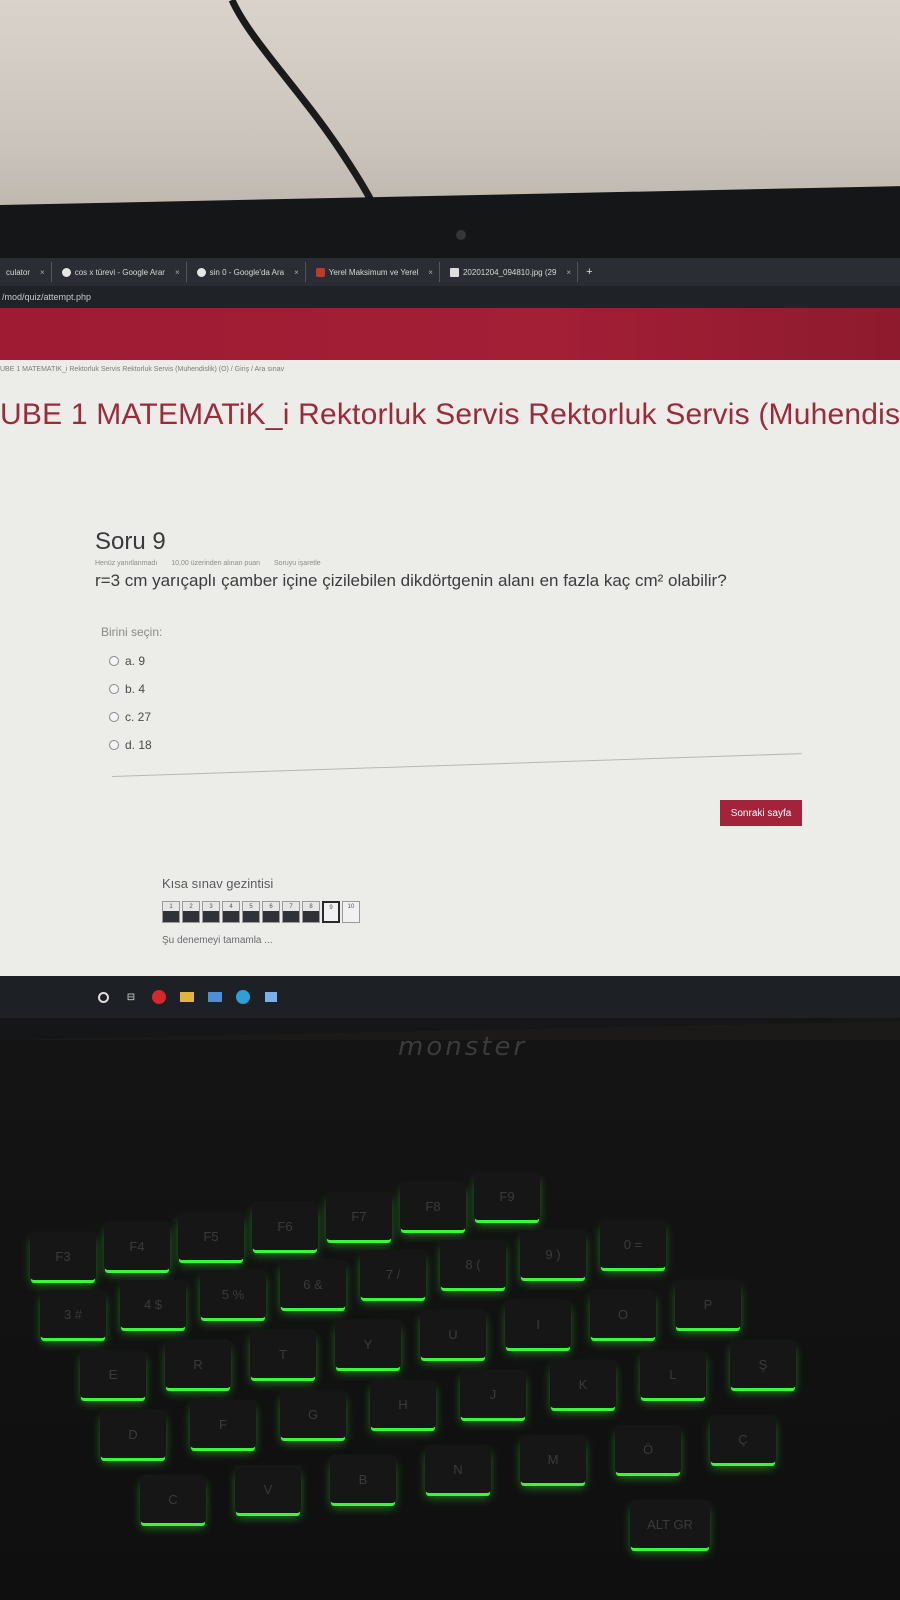  Describe the element at coordinates (132, 632) in the screenshot. I see `choose-label: Birini seçin:` at that location.